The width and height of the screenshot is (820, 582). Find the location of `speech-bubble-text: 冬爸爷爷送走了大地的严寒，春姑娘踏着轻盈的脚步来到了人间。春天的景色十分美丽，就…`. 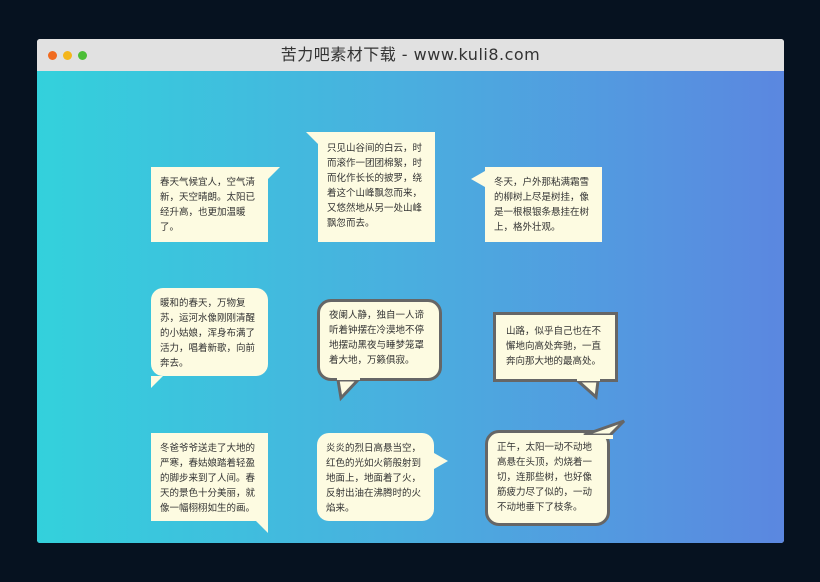

speech-bubble-text: 冬爸爷爷送走了大地的严寒，春姑娘踏着轻盈的脚步来到了人间。春天的景色十分美丽，就… is located at coordinates (208, 478).